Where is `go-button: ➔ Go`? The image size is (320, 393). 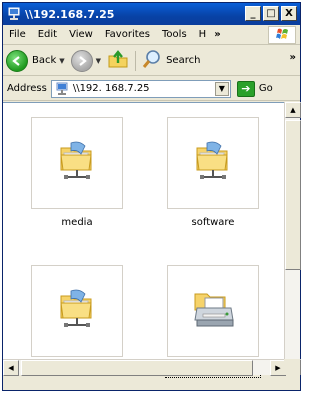 go-button: ➔ Go is located at coordinates (254, 88).